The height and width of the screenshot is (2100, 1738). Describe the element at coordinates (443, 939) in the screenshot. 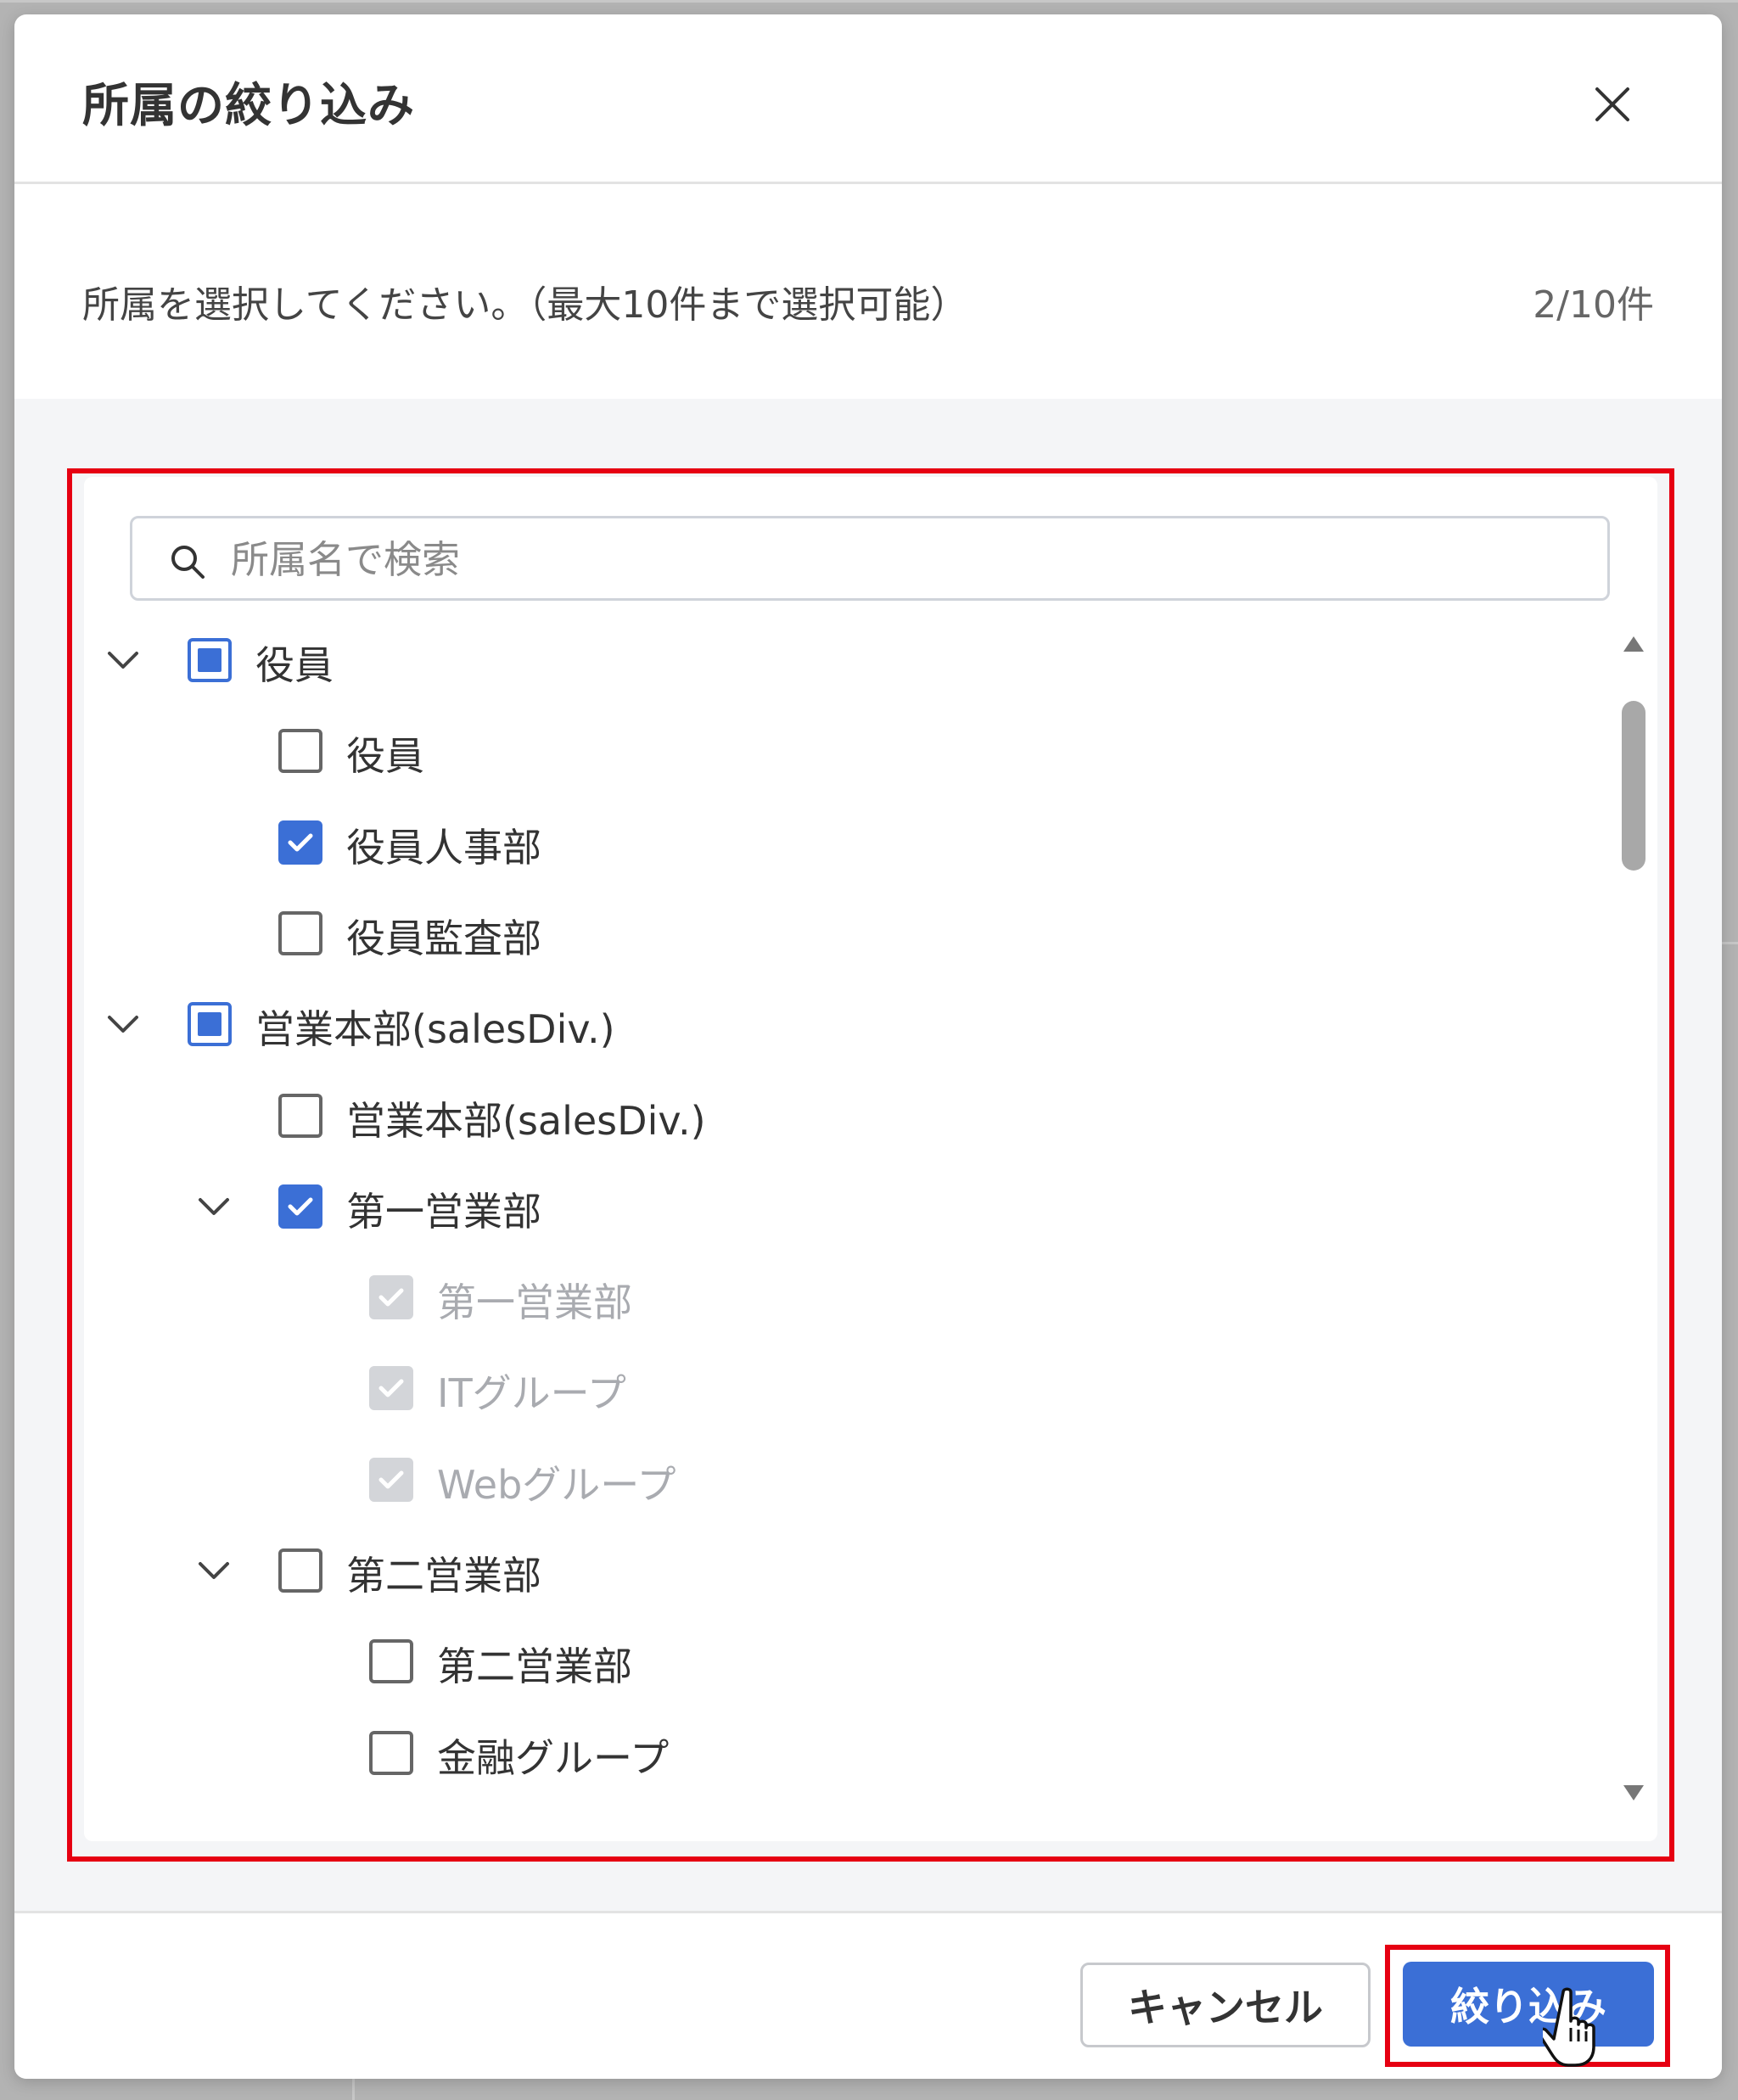

I see `tree-node-label: 役員監査部` at that location.